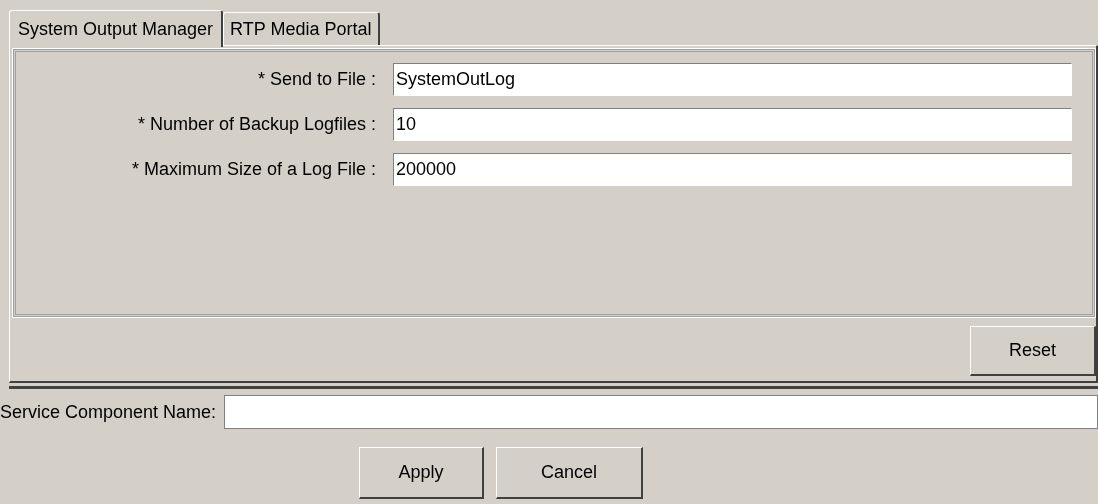 The height and width of the screenshot is (504, 1098). I want to click on tab: System Output Manager, so click(116, 28).